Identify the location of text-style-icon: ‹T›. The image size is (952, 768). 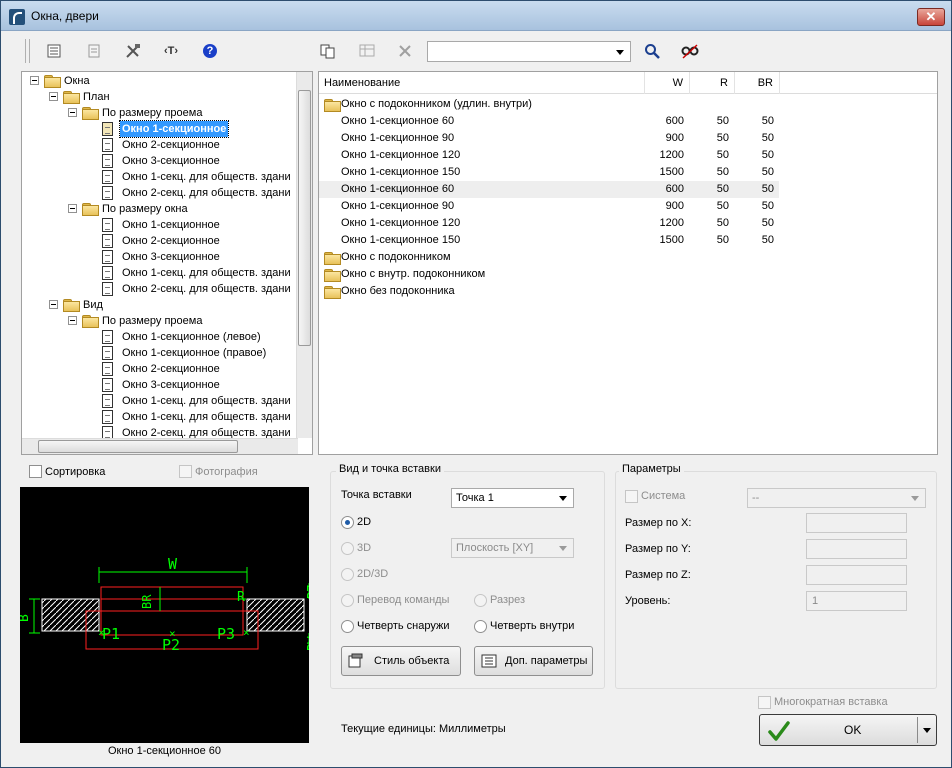
(171, 51).